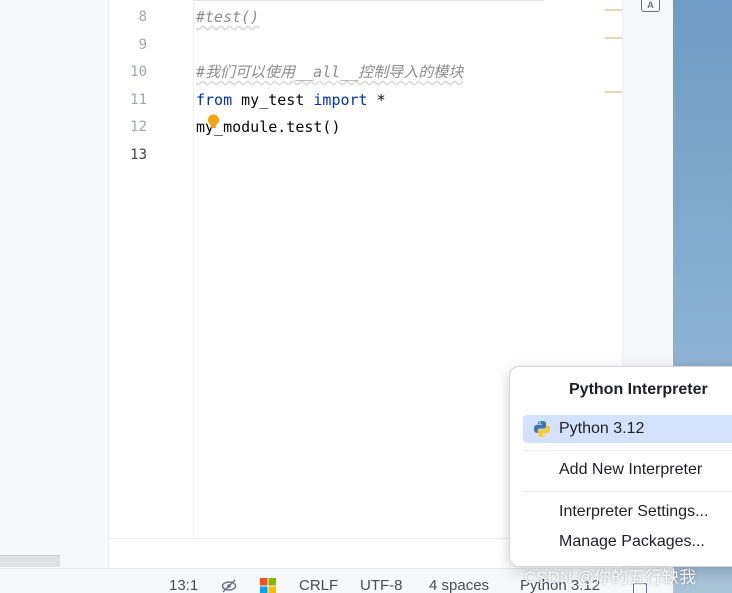 This screenshot has height=593, width=732. I want to click on hidden-eye-icon, so click(229, 585).